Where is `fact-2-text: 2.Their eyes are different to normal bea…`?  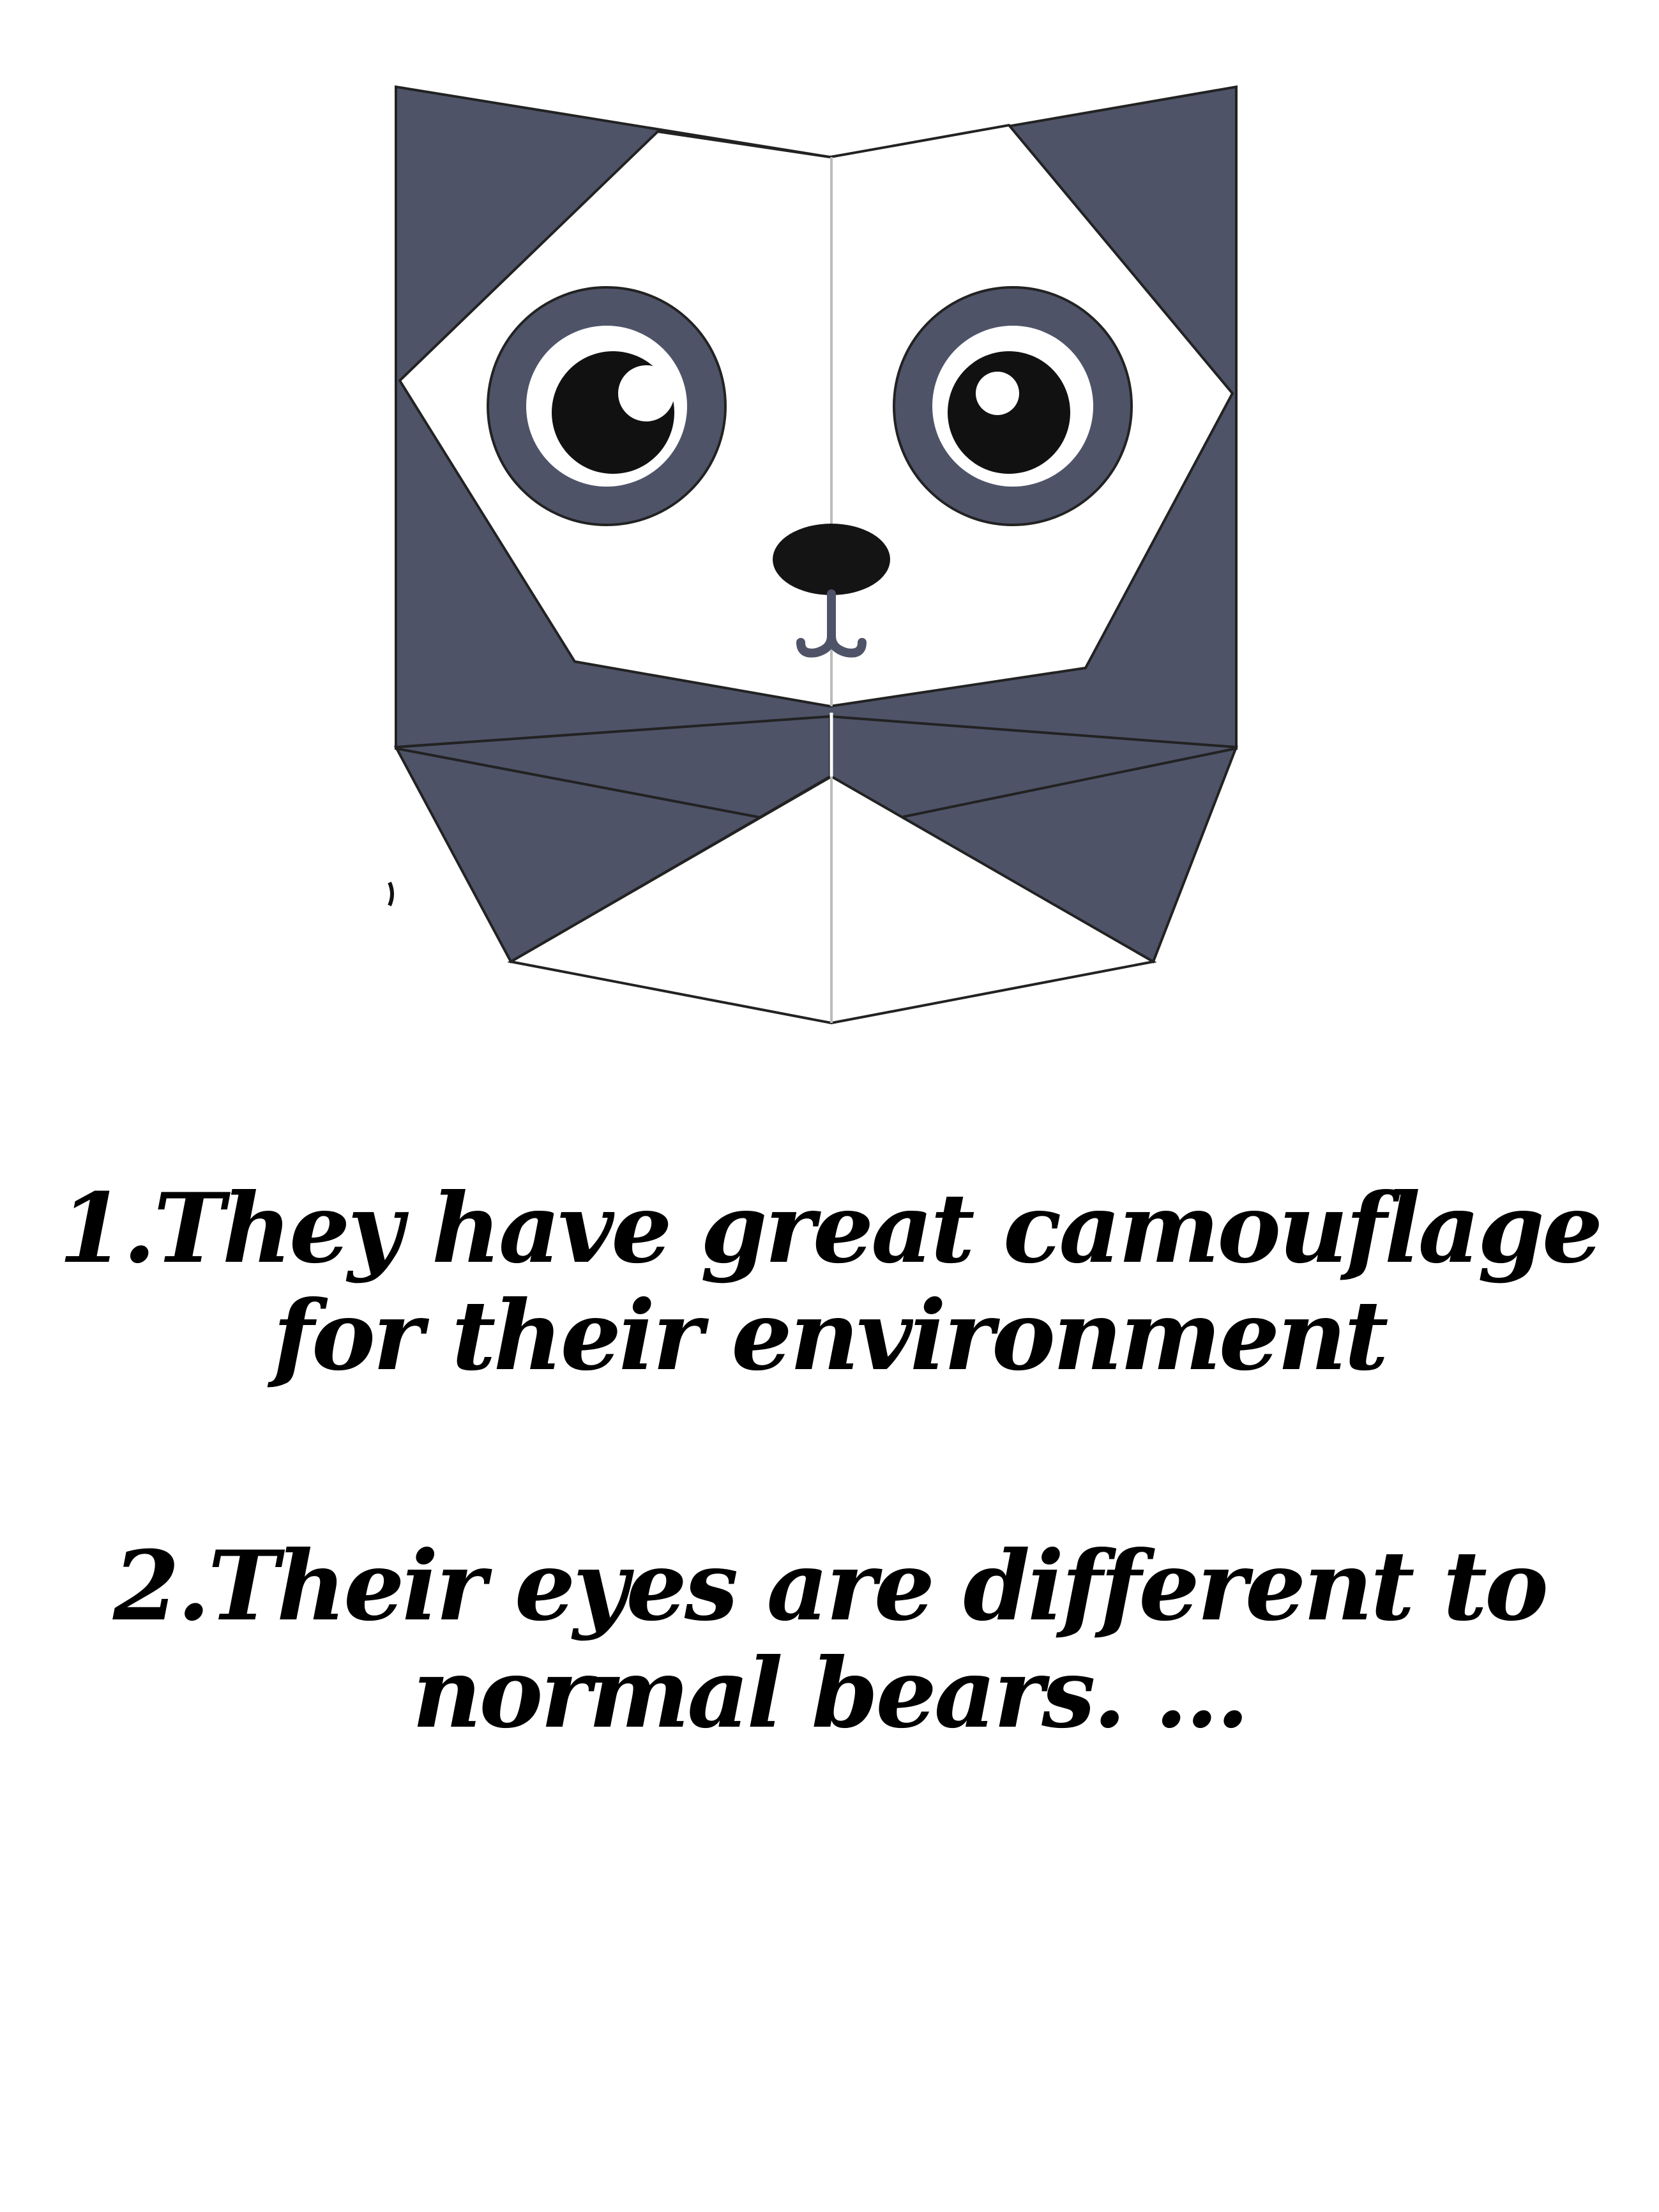 fact-2-text: 2.Their eyes are different to normal bea… is located at coordinates (831, 1640).